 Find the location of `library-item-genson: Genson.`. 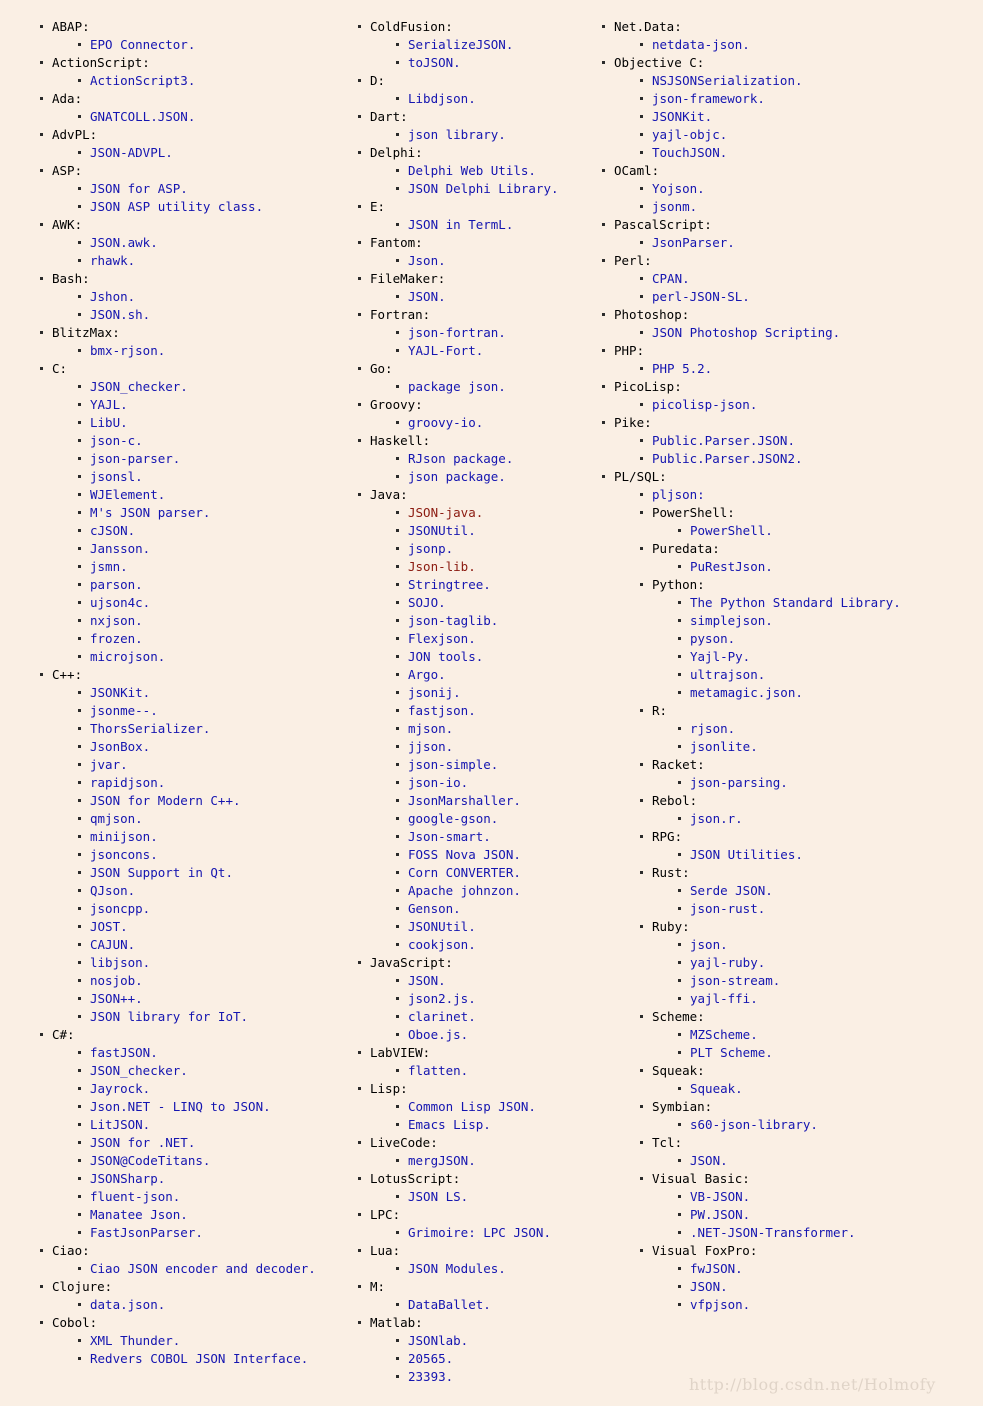

library-item-genson: Genson. is located at coordinates (489, 909).